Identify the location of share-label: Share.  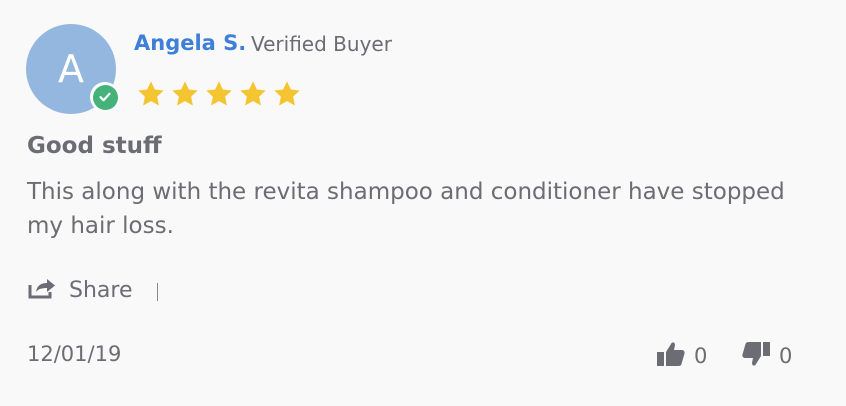
(101, 290).